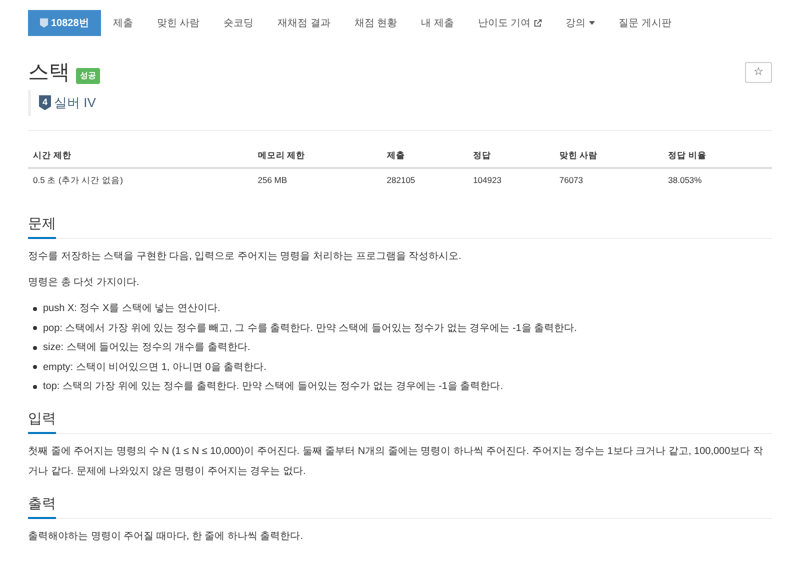 This screenshot has width=800, height=573. Describe the element at coordinates (273, 387) in the screenshot. I see `list-item: top: 스택의 가장 위에 있는 정수를 출력한다. 만약 스택에 들어있는 정수가 없는 경우에는 -1을 출력한다.` at that location.